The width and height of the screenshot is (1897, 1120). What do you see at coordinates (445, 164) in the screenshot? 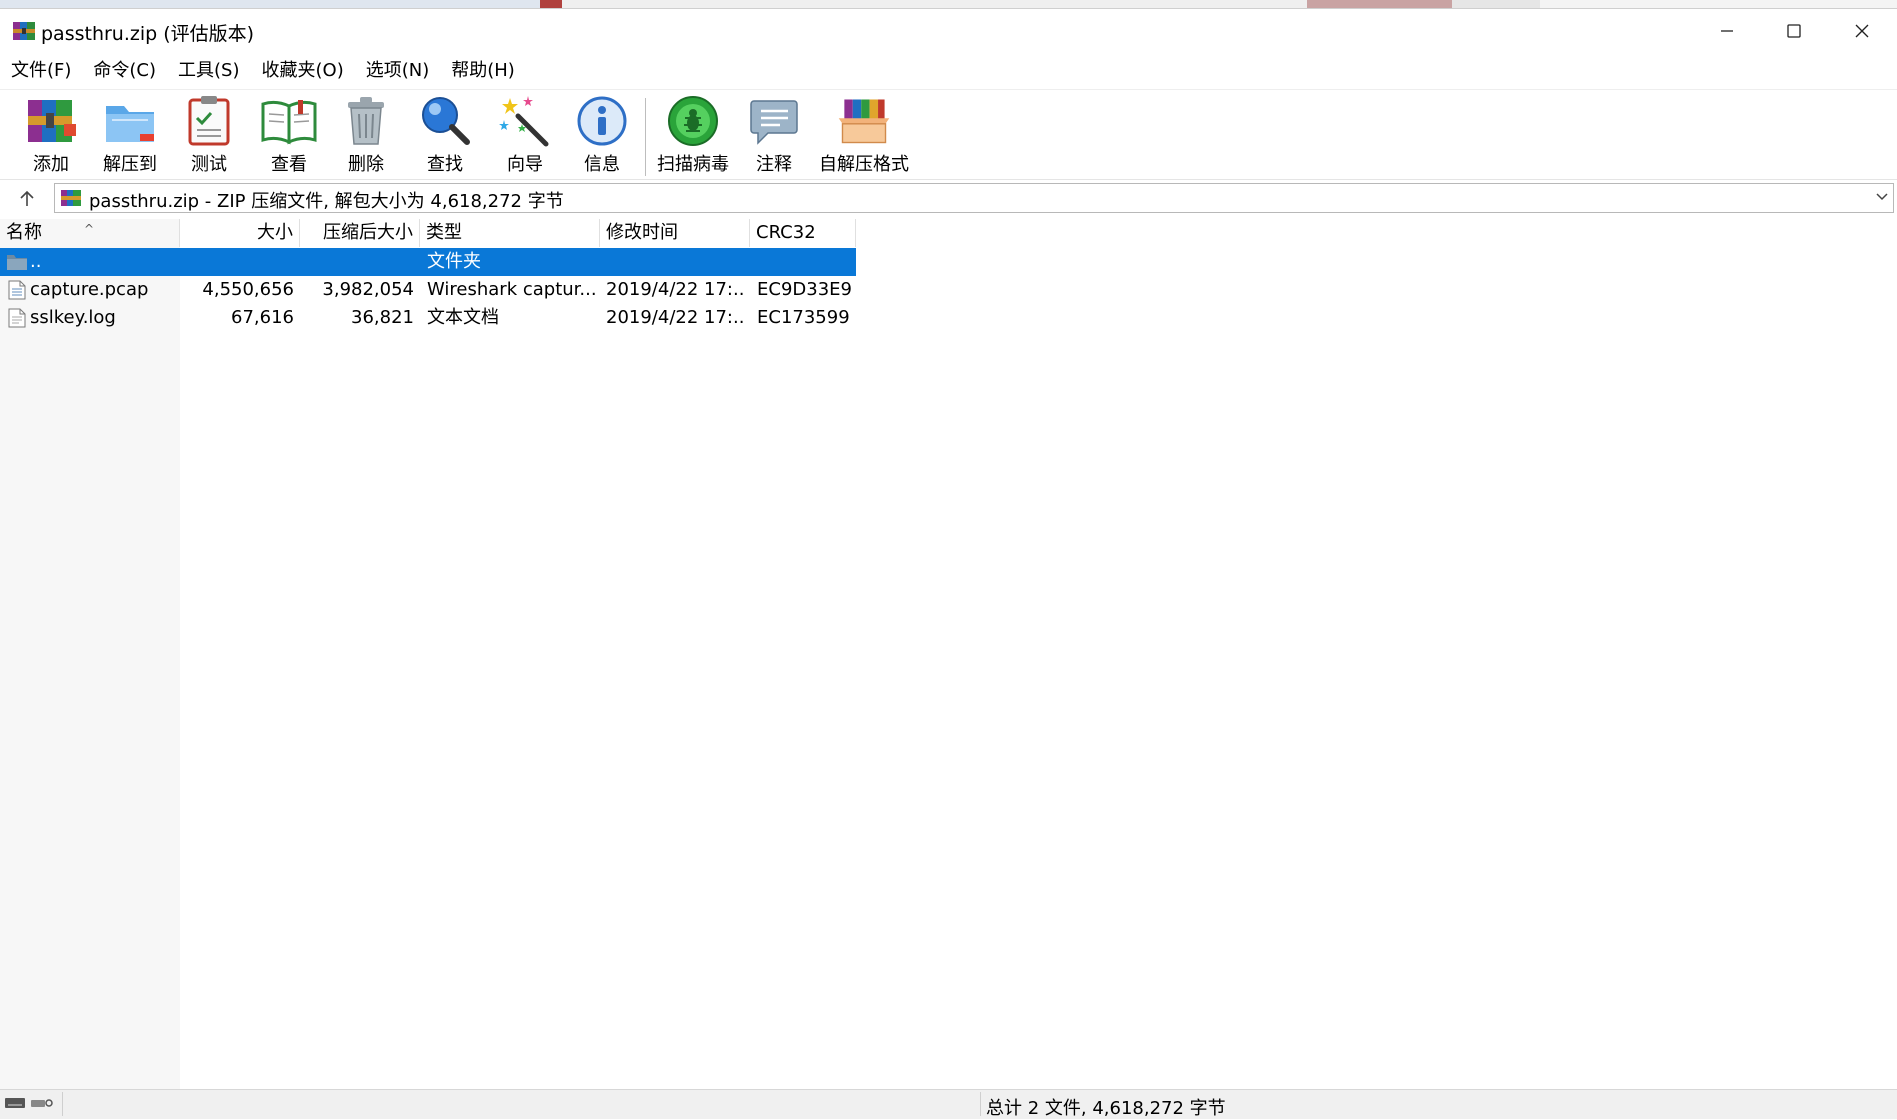
I see `find-label: 查找` at bounding box center [445, 164].